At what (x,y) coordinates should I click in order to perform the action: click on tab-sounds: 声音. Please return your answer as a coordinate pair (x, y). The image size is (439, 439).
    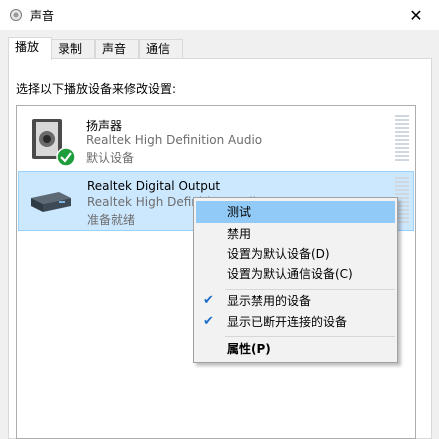
    Looking at the image, I should click on (117, 49).